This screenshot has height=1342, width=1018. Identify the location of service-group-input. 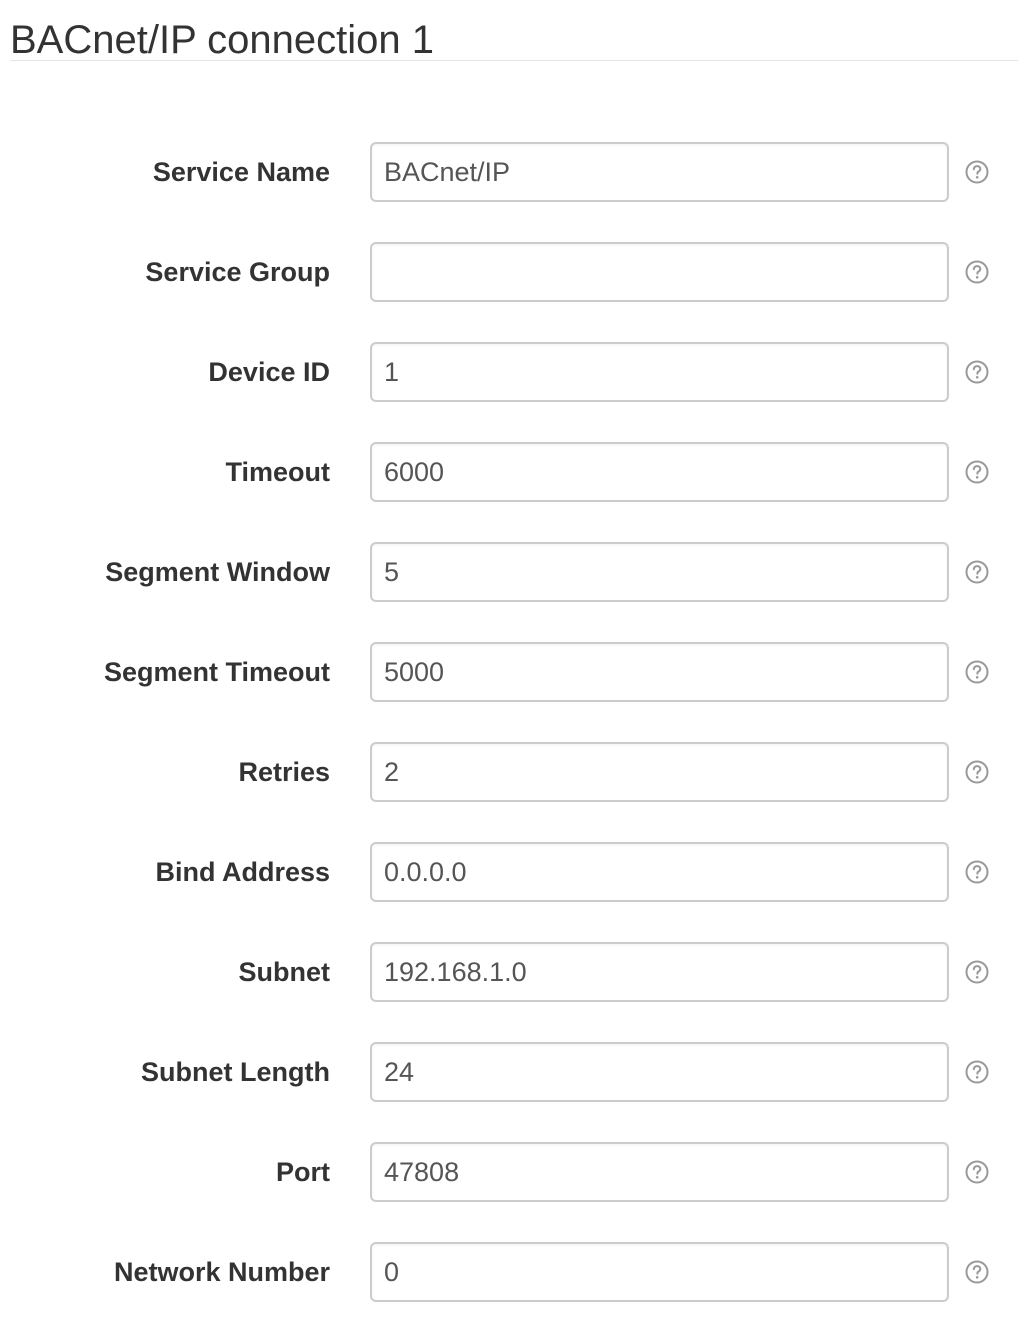
(659, 272).